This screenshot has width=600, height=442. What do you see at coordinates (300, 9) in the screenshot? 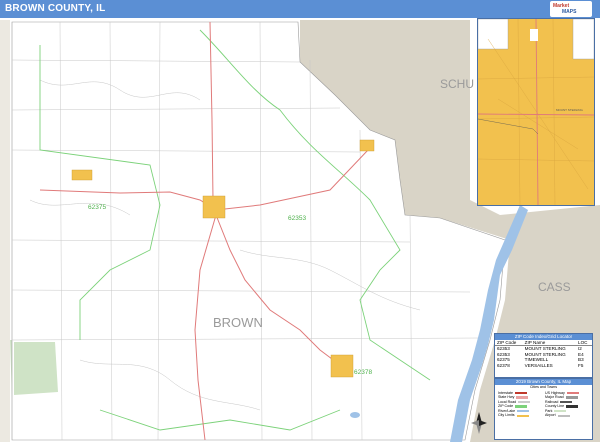
I see `title-bar: BROWN COUNTY, IL Market MAPS` at bounding box center [300, 9].